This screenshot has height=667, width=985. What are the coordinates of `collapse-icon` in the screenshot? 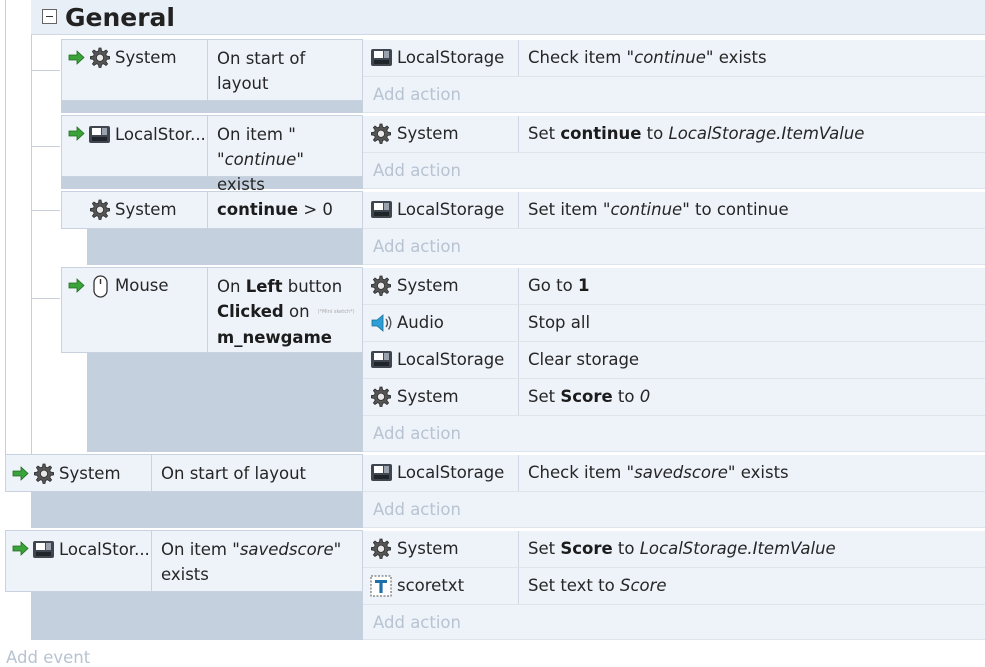 It's located at (49, 16).